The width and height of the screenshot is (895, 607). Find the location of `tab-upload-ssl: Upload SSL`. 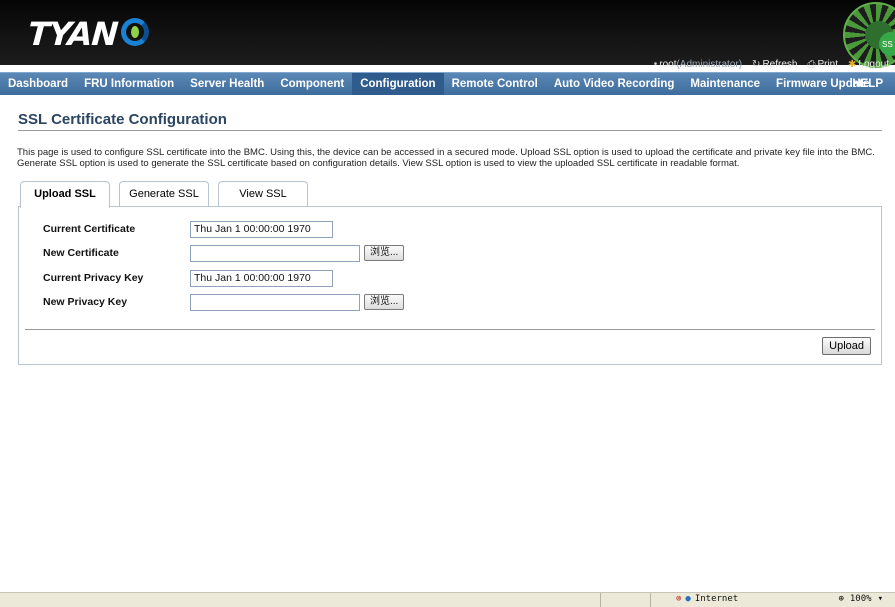

tab-upload-ssl: Upload SSL is located at coordinates (65, 194).